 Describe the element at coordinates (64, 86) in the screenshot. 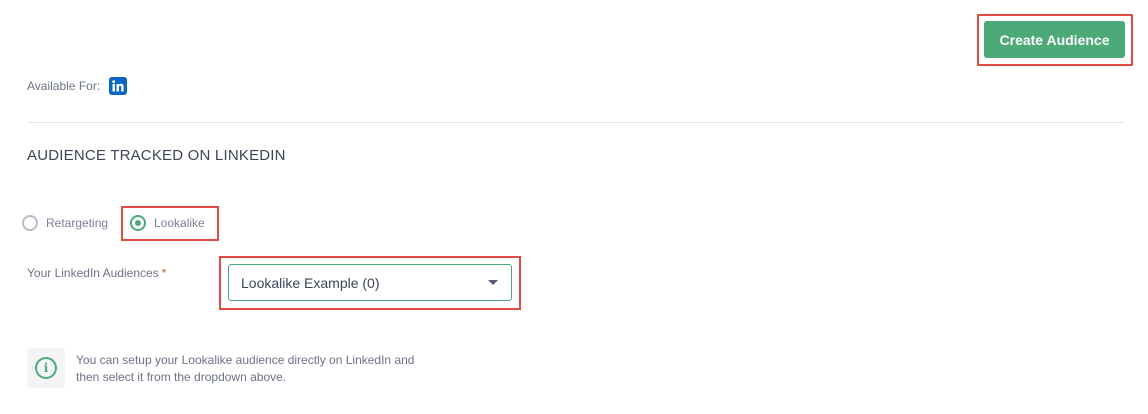

I see `available-for-label: Available For:` at that location.